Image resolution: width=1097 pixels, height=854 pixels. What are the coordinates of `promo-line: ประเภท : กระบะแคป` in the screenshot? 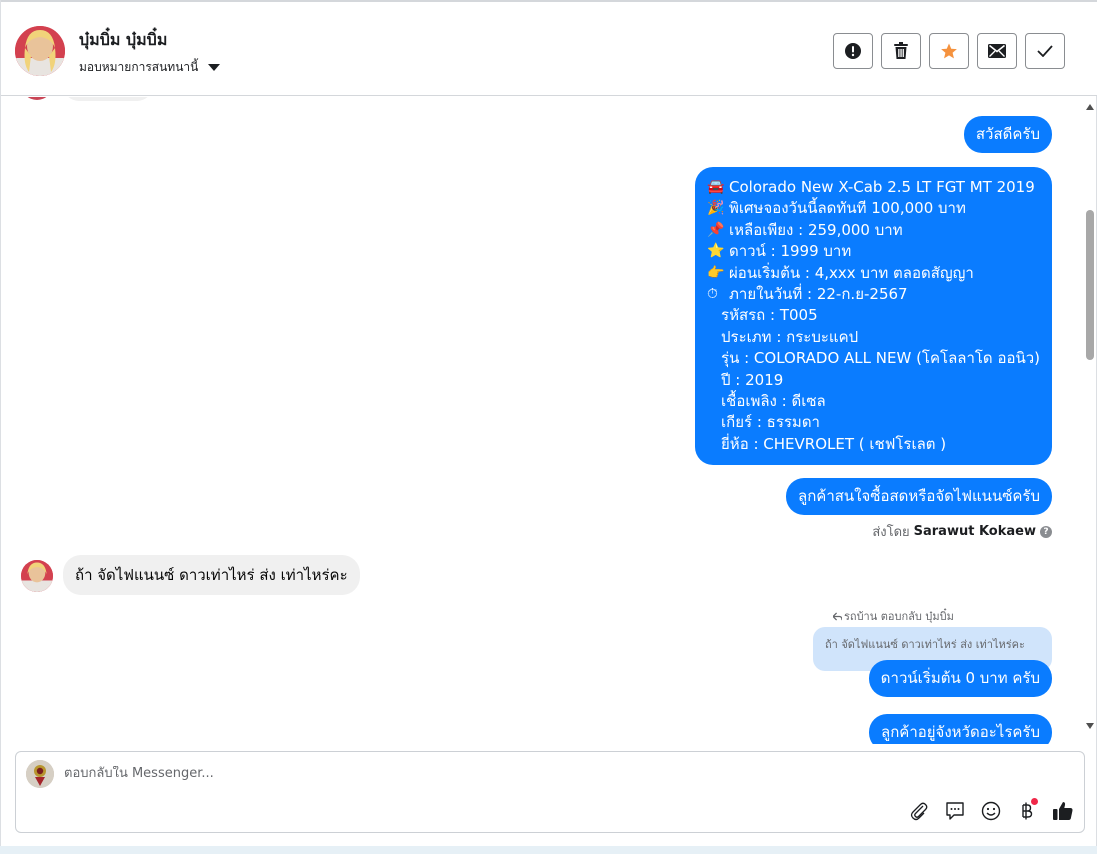 It's located at (790, 336).